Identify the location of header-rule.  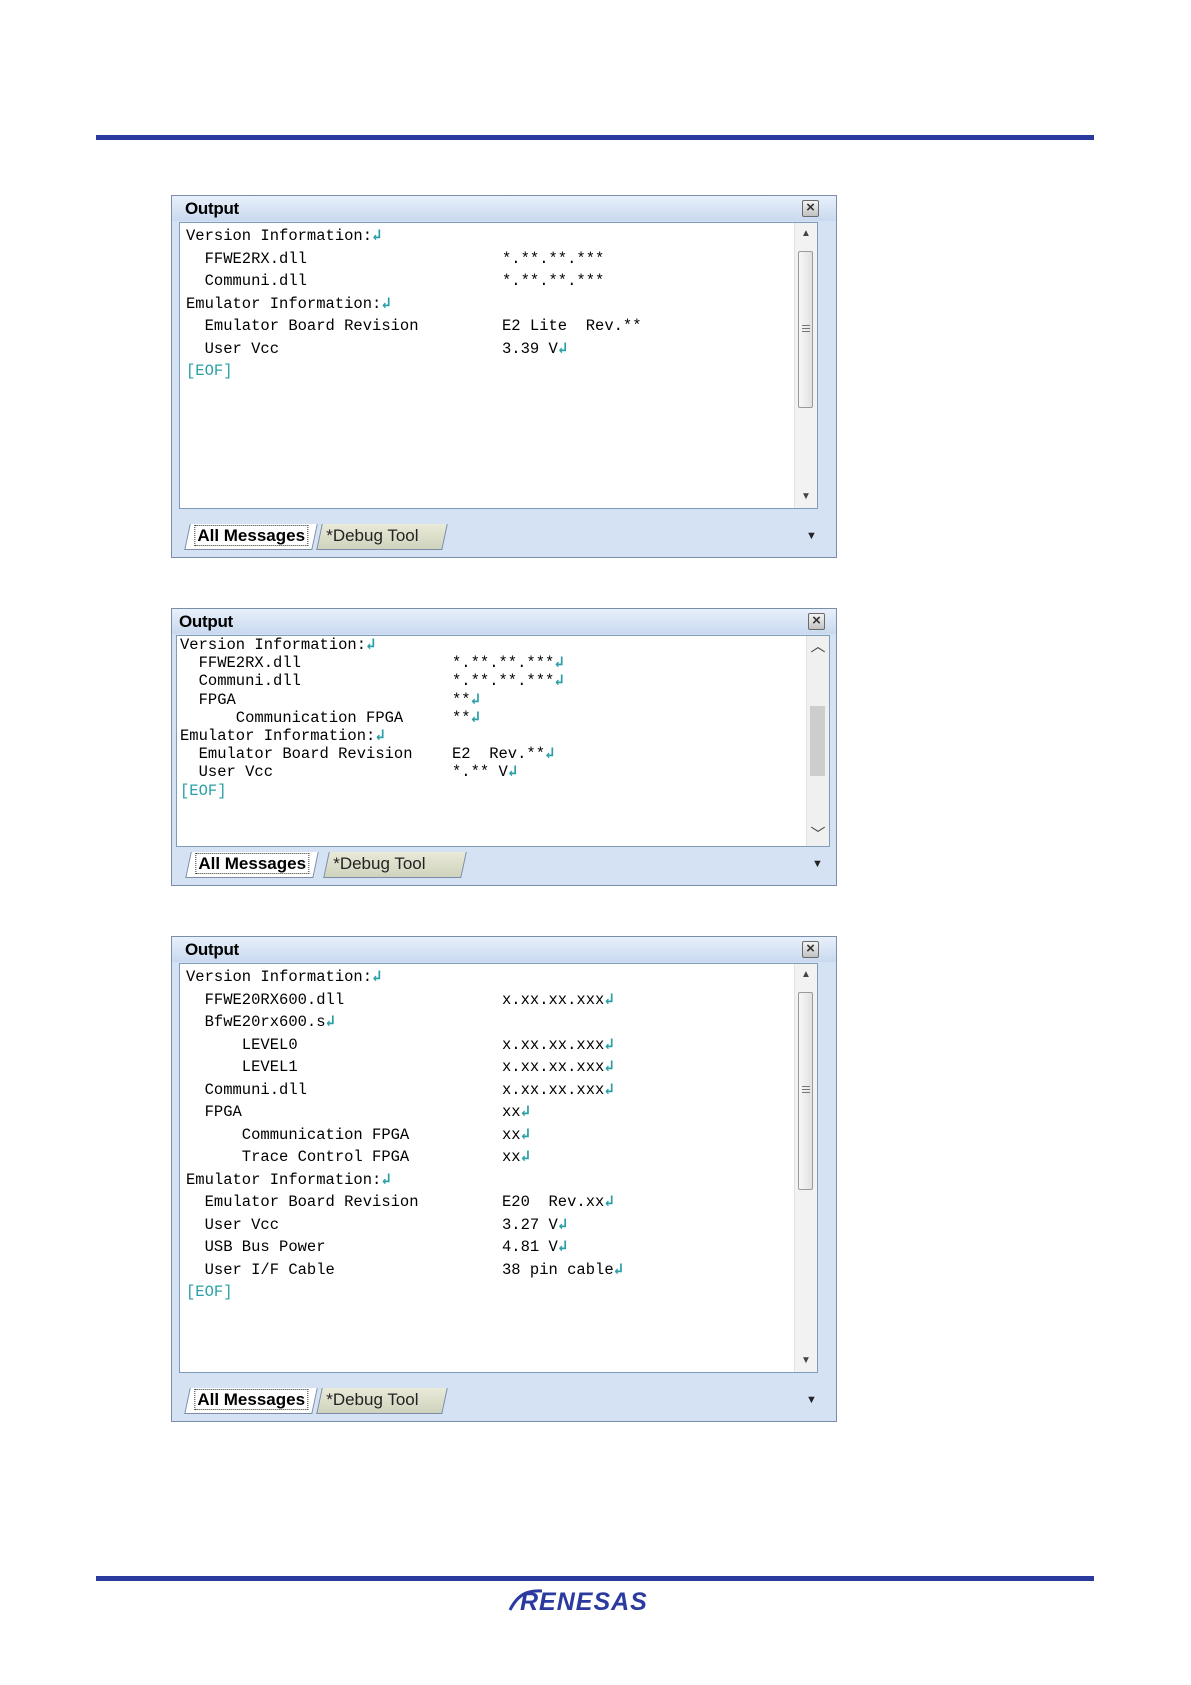
(595, 137).